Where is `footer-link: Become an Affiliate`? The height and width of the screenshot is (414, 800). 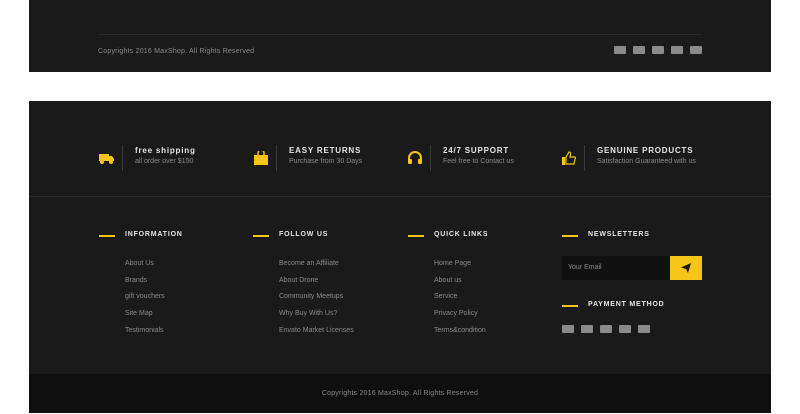 footer-link: Become an Affiliate is located at coordinates (316, 268).